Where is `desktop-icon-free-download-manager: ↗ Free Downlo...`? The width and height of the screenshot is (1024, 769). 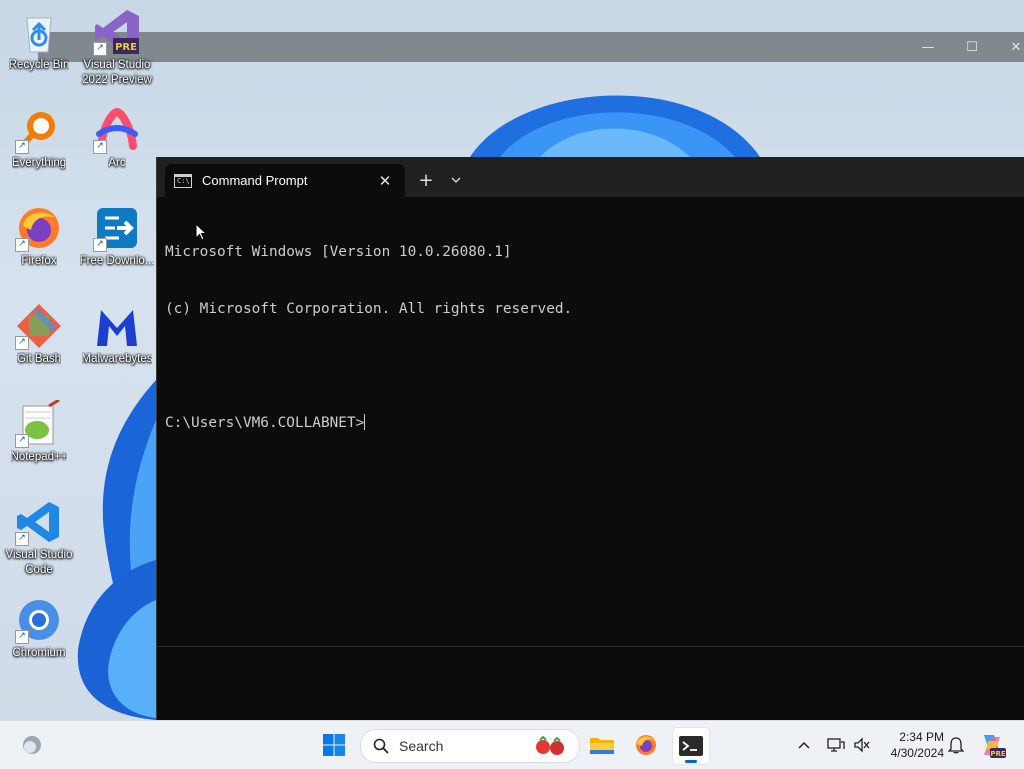 desktop-icon-free-download-manager: ↗ Free Downlo... is located at coordinates (117, 236).